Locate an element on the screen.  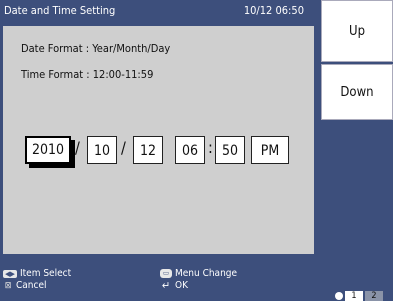
time-format-label: Time Format : 12:00-11:59 is located at coordinates (87, 74).